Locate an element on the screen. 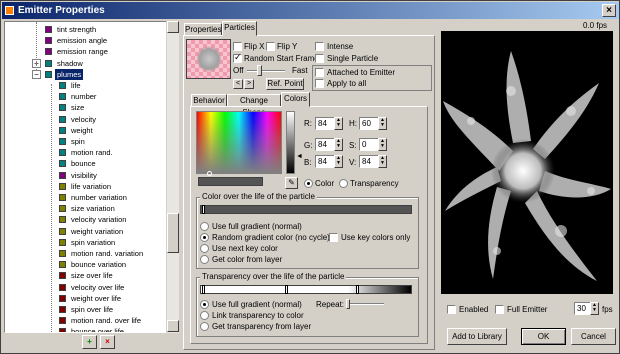 Image resolution: width=620 pixels, height=354 pixels. tree-item: bounce variation is located at coordinates (86, 264).